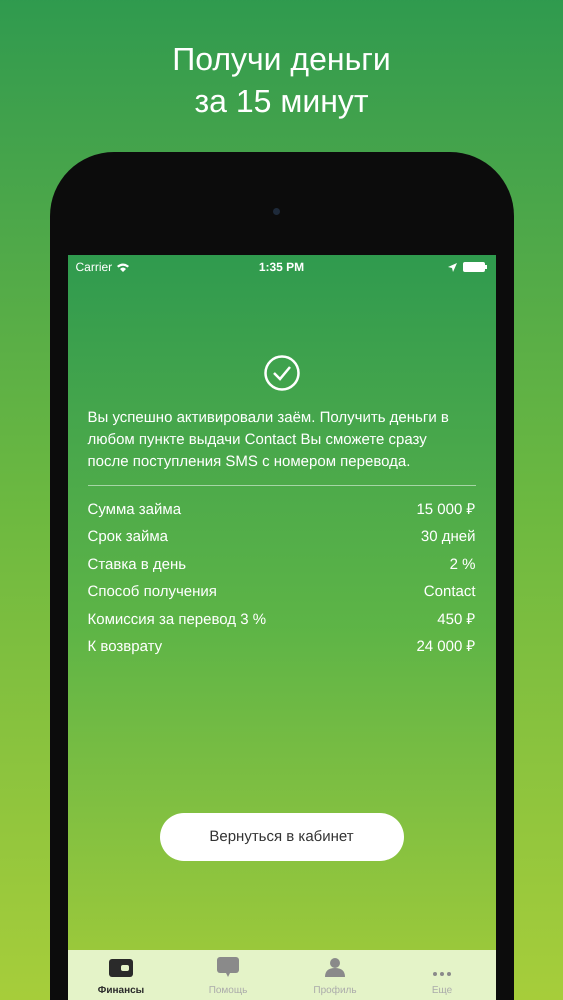 This screenshot has width=563, height=1000. Describe the element at coordinates (228, 967) in the screenshot. I see `chat-icon` at that location.